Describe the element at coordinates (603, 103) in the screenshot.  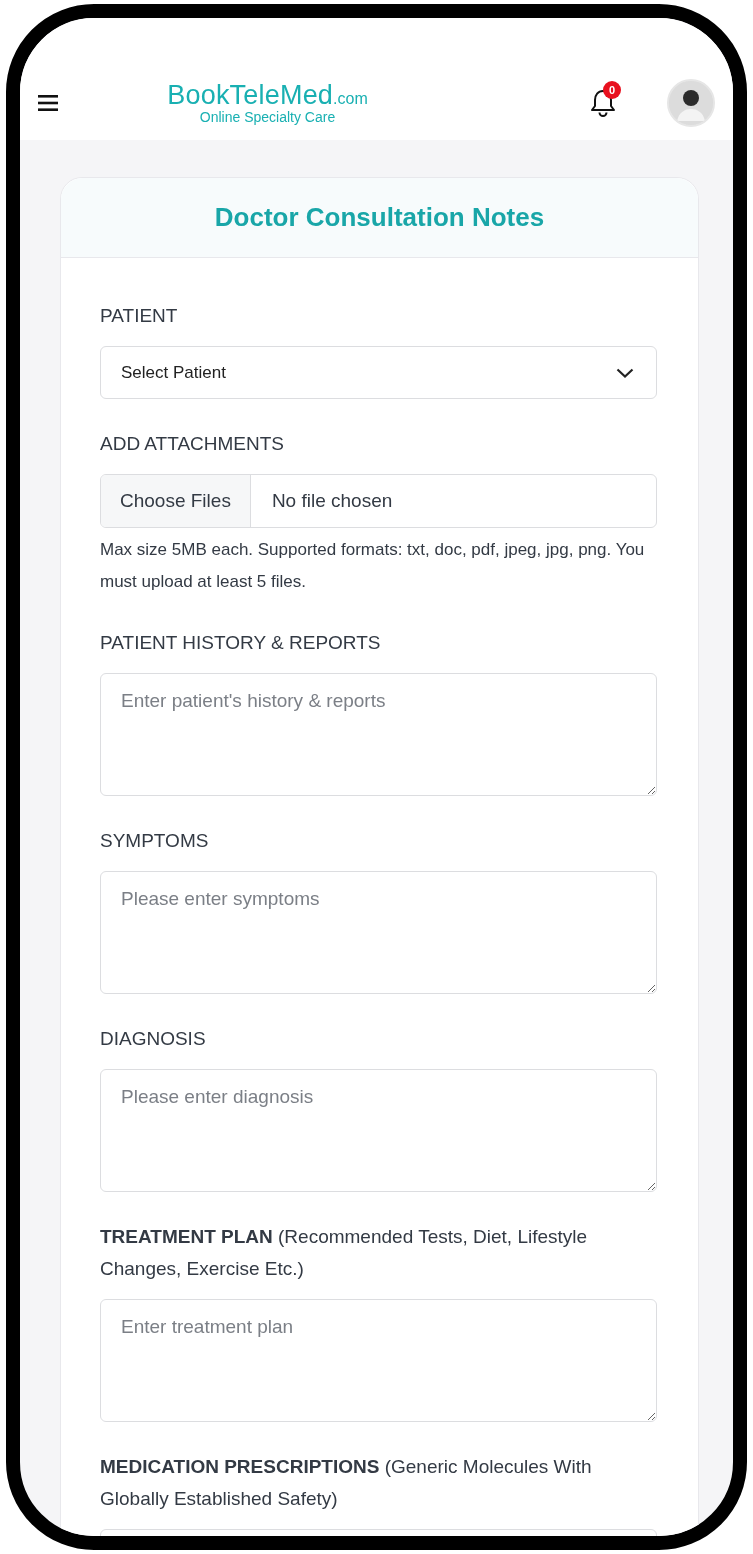
I see `notification-bell-icon` at that location.